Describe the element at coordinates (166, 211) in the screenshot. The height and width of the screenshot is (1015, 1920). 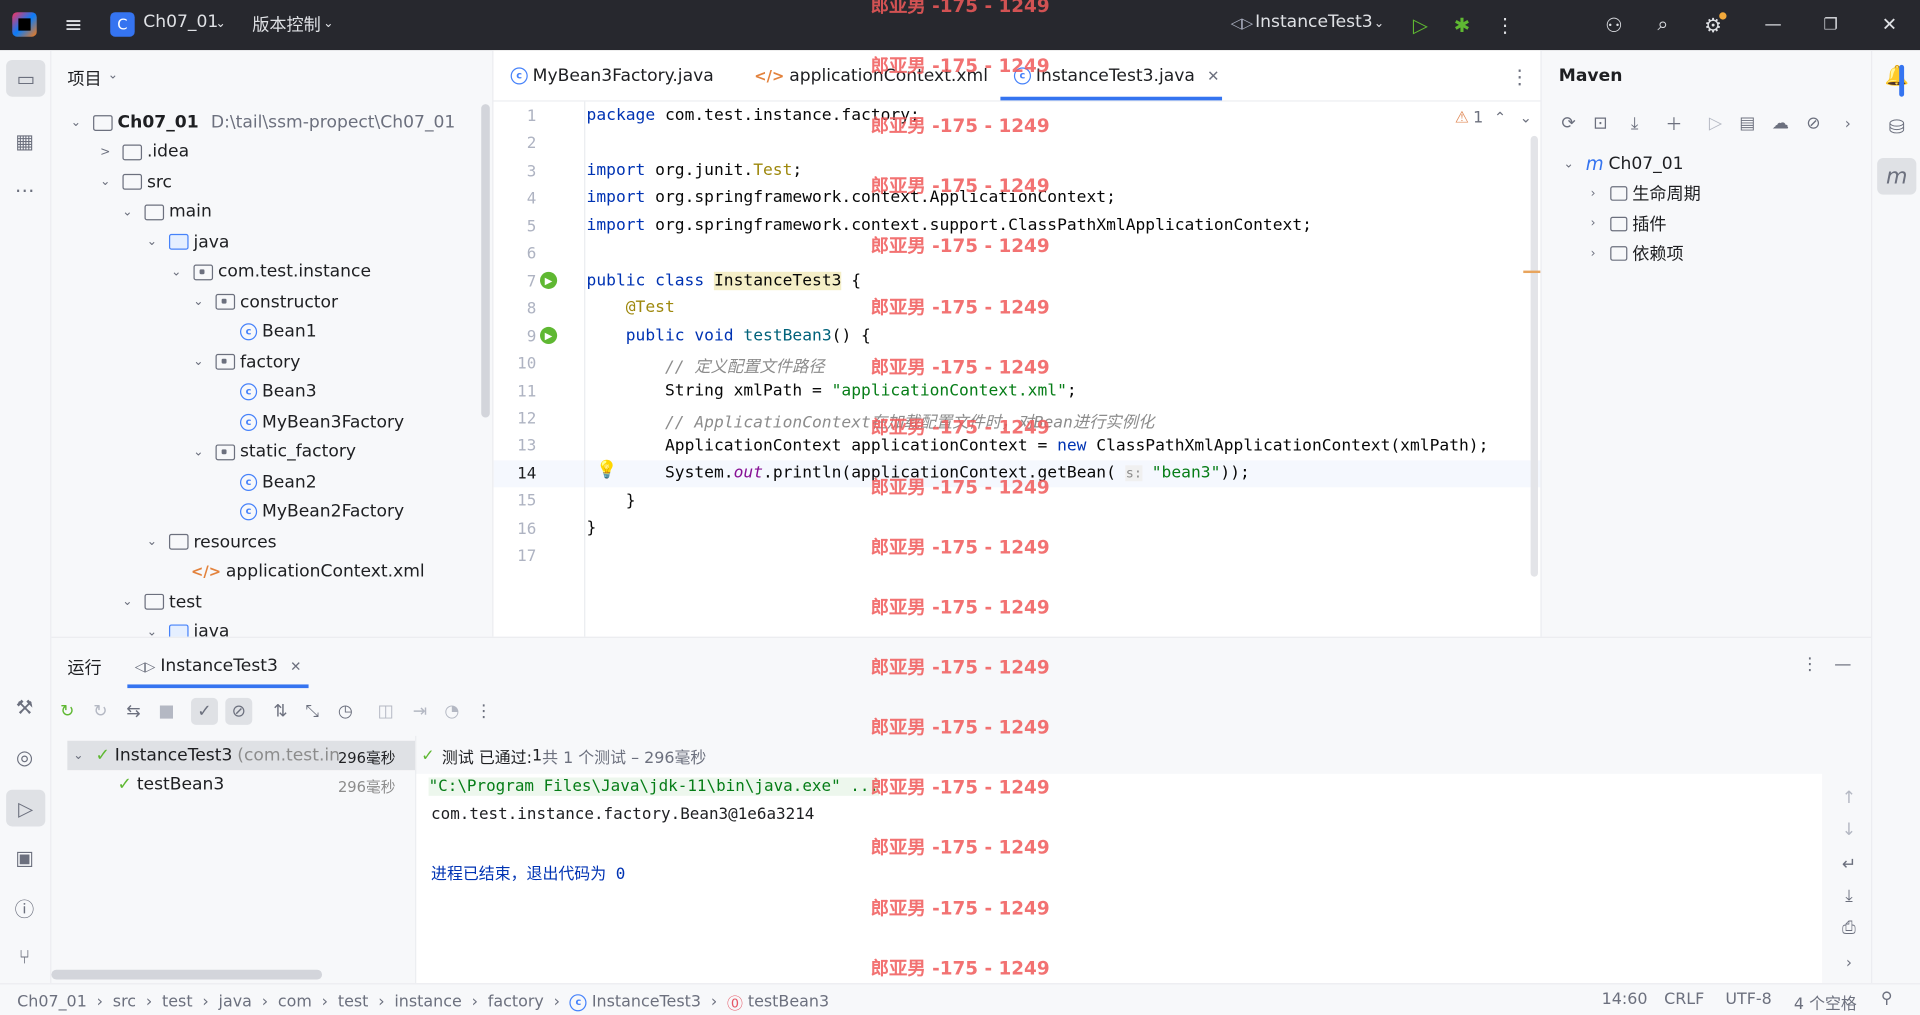
I see `tree-item: ⌄ main` at that location.